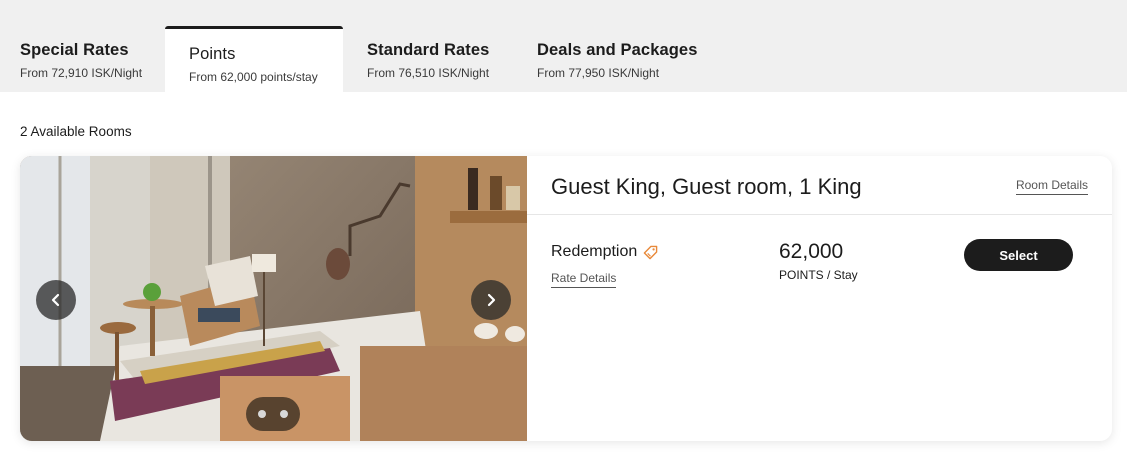  Describe the element at coordinates (253, 77) in the screenshot. I see `tab-subtitle: From 62,000 points/stay` at that location.